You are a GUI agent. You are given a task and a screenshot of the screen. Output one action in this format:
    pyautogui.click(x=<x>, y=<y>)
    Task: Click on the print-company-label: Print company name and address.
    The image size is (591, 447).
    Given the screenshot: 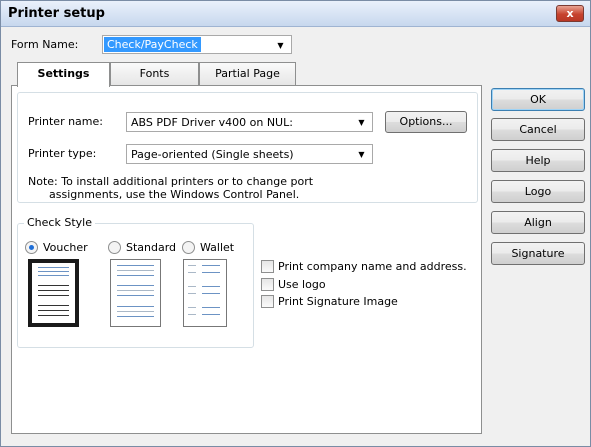 What is the action you would take?
    pyautogui.click(x=372, y=266)
    